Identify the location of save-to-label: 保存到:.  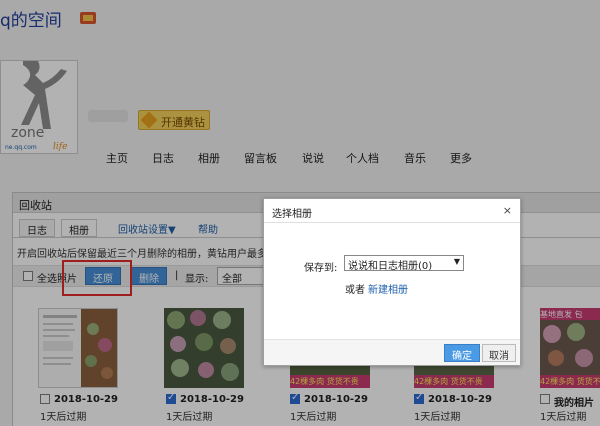
(321, 268).